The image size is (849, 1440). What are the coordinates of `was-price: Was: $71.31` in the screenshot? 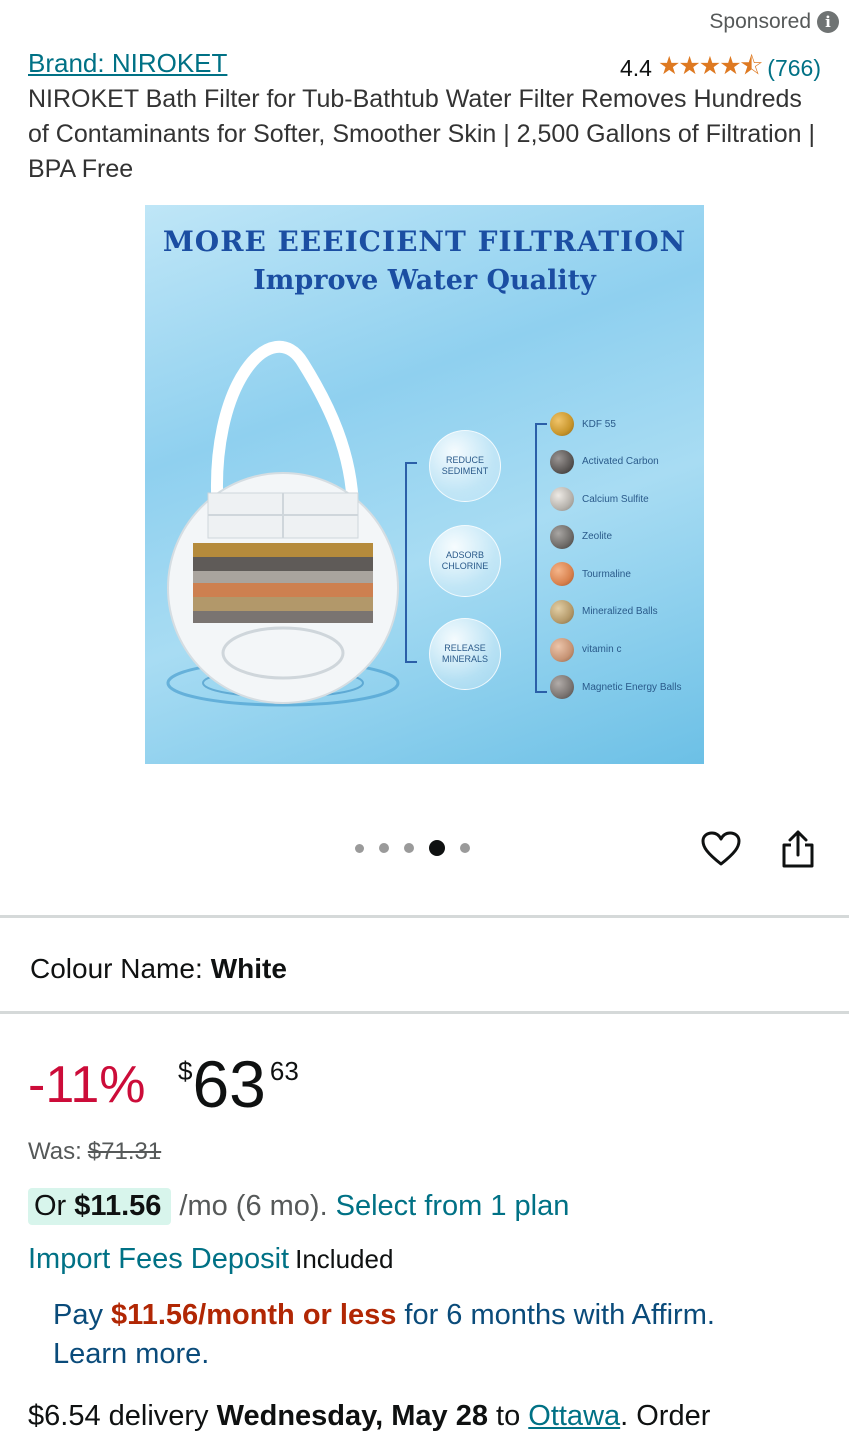 It's located at (94, 1152).